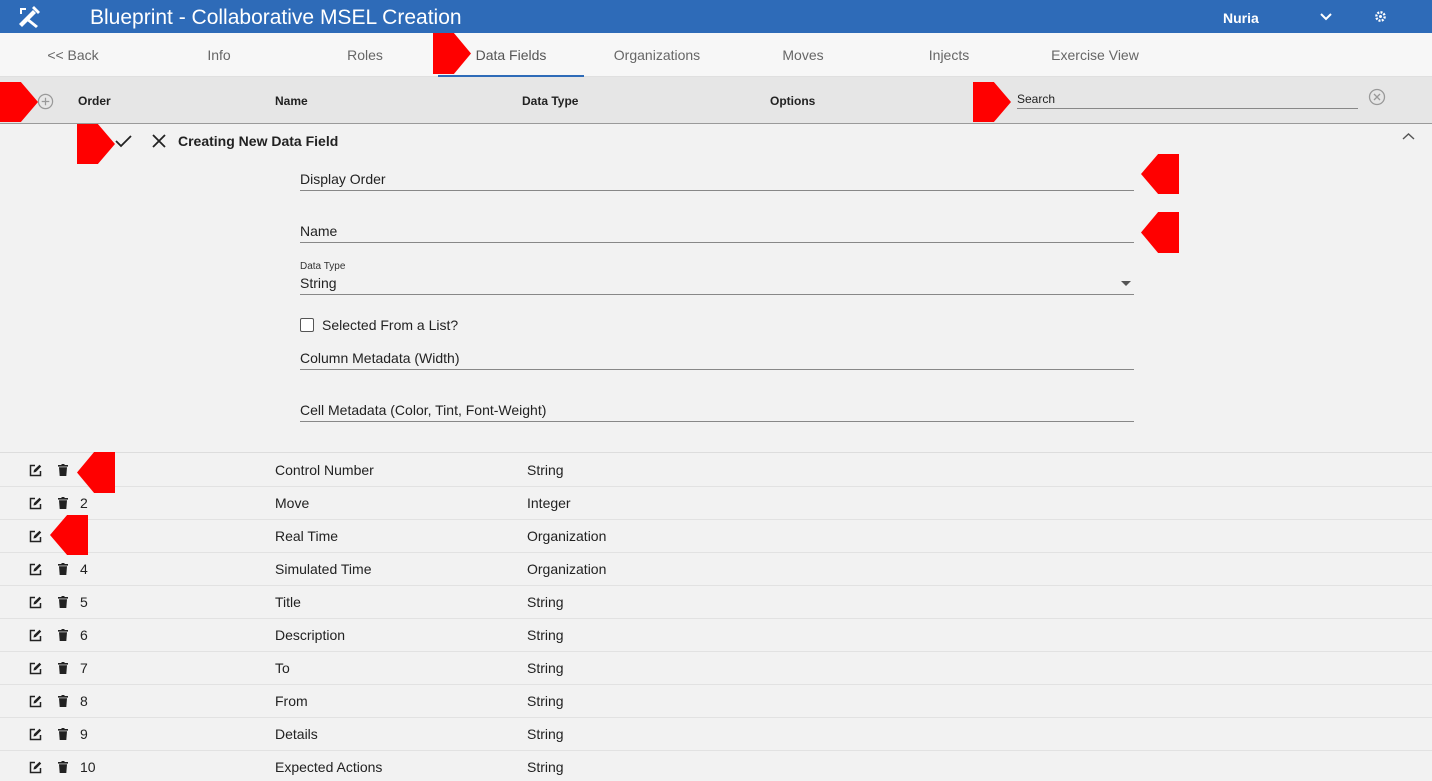 The image size is (1432, 781). Describe the element at coordinates (716, 569) in the screenshot. I see `table-row: 4 Simulated Time Organization` at that location.